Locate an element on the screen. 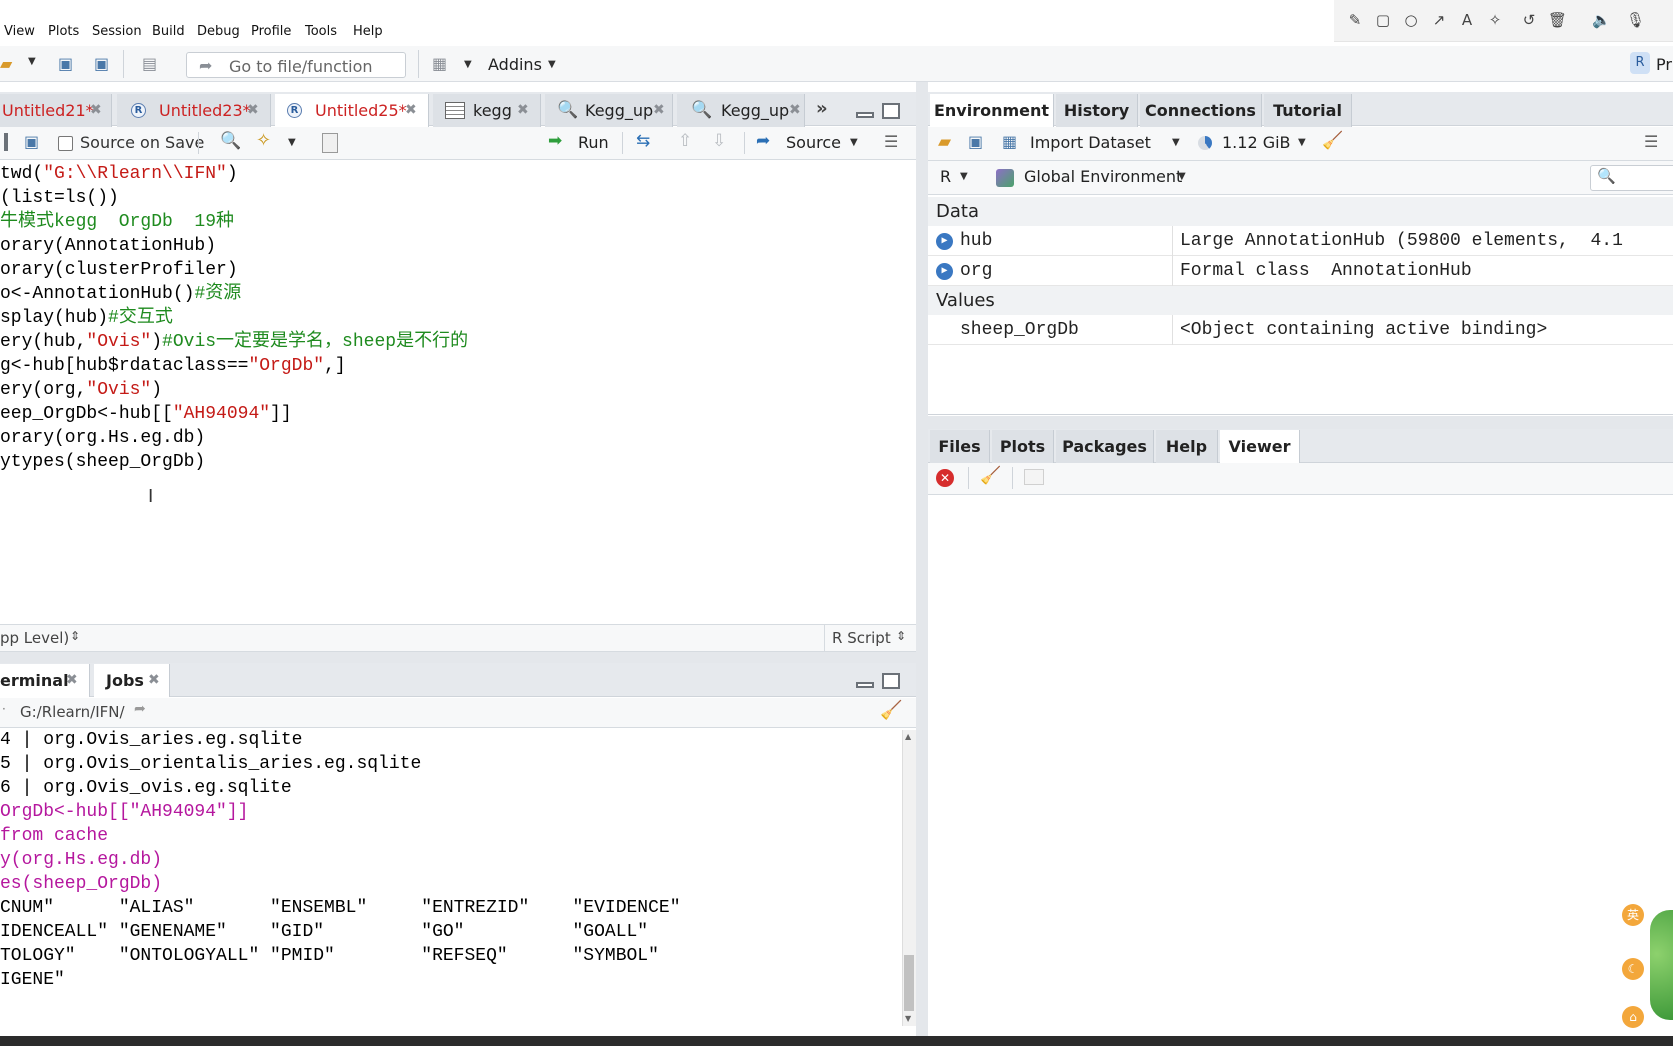 The height and width of the screenshot is (1046, 1673). tab-kegg: kegg ✖ is located at coordinates (487, 110).